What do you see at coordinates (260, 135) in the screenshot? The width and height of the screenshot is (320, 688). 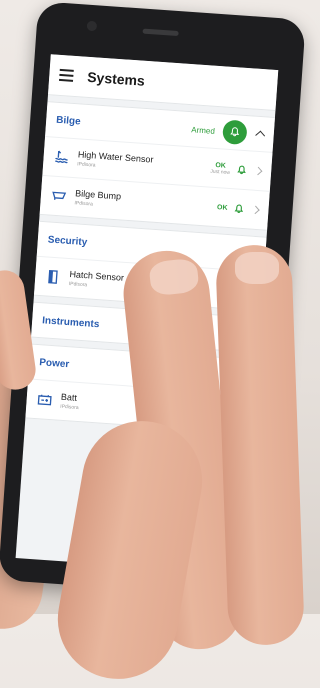 I see `chevron-up-icon` at bounding box center [260, 135].